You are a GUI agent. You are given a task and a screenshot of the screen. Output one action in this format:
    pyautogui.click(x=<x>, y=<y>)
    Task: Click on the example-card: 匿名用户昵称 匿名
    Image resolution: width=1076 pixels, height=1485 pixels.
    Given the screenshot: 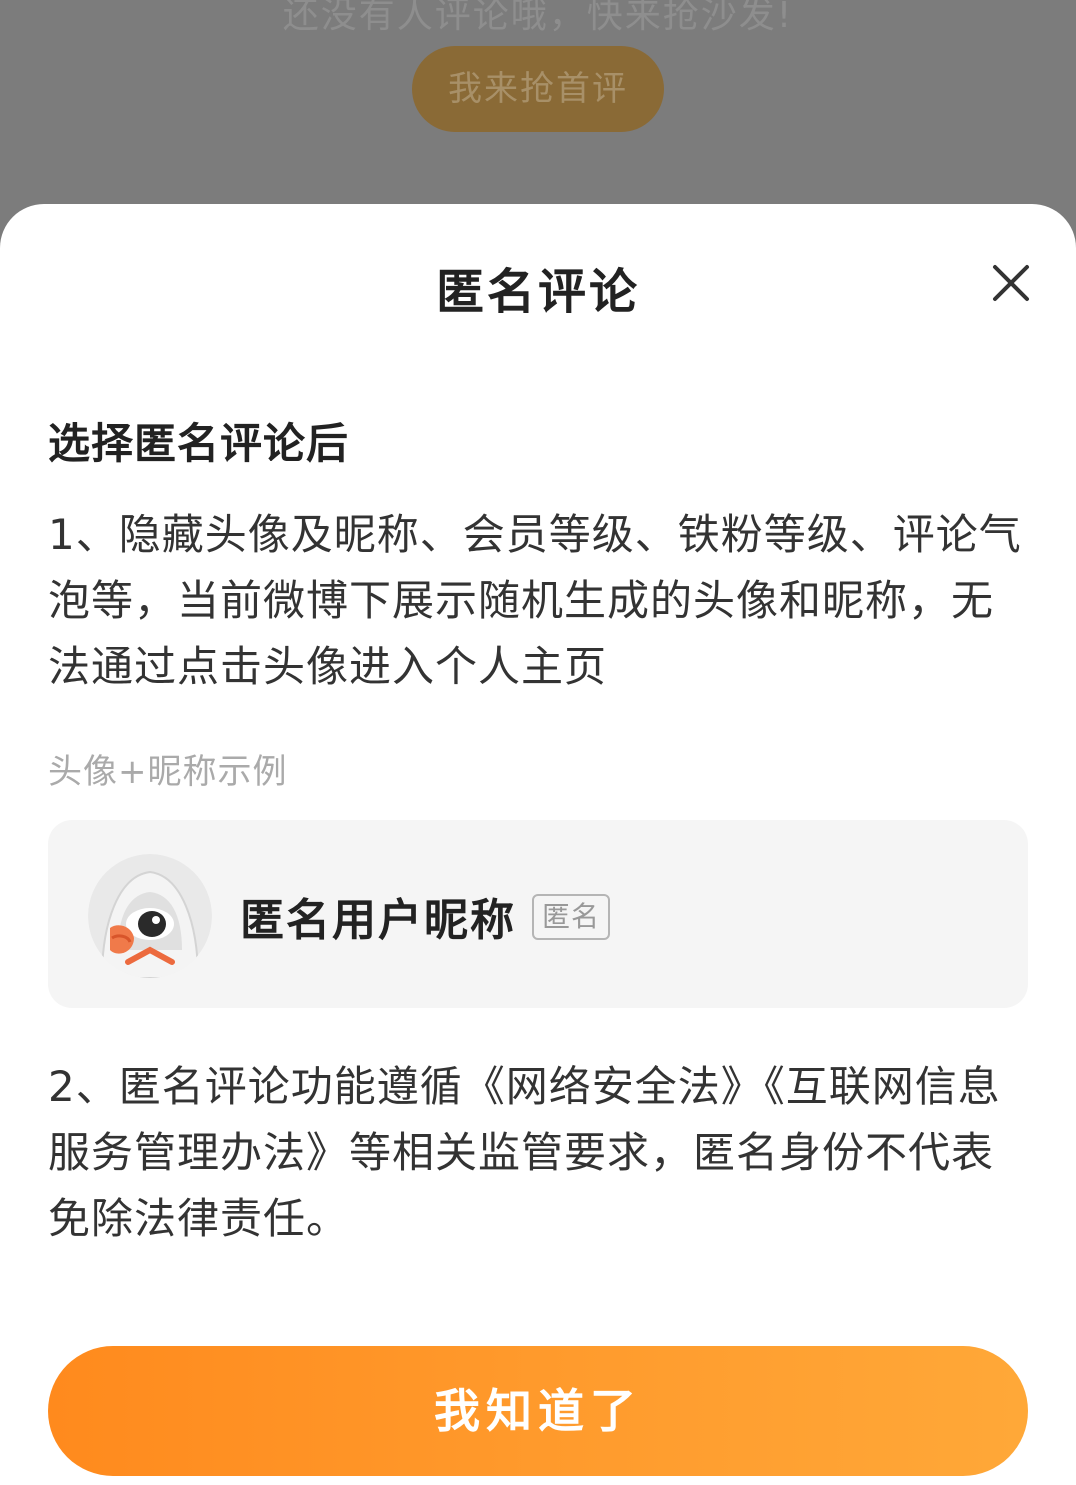 What is the action you would take?
    pyautogui.click(x=538, y=914)
    